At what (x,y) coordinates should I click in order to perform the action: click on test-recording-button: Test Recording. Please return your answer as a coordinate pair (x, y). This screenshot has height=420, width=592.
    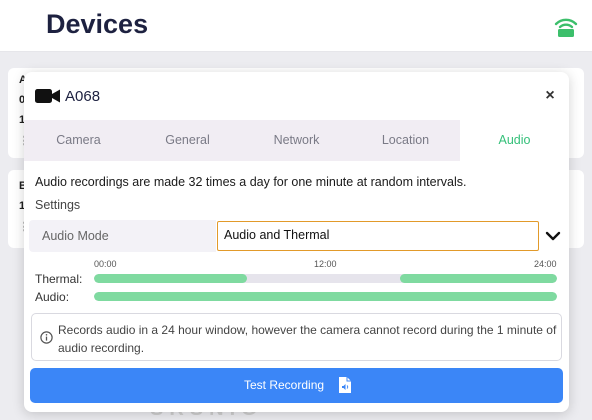
    Looking at the image, I should click on (296, 385).